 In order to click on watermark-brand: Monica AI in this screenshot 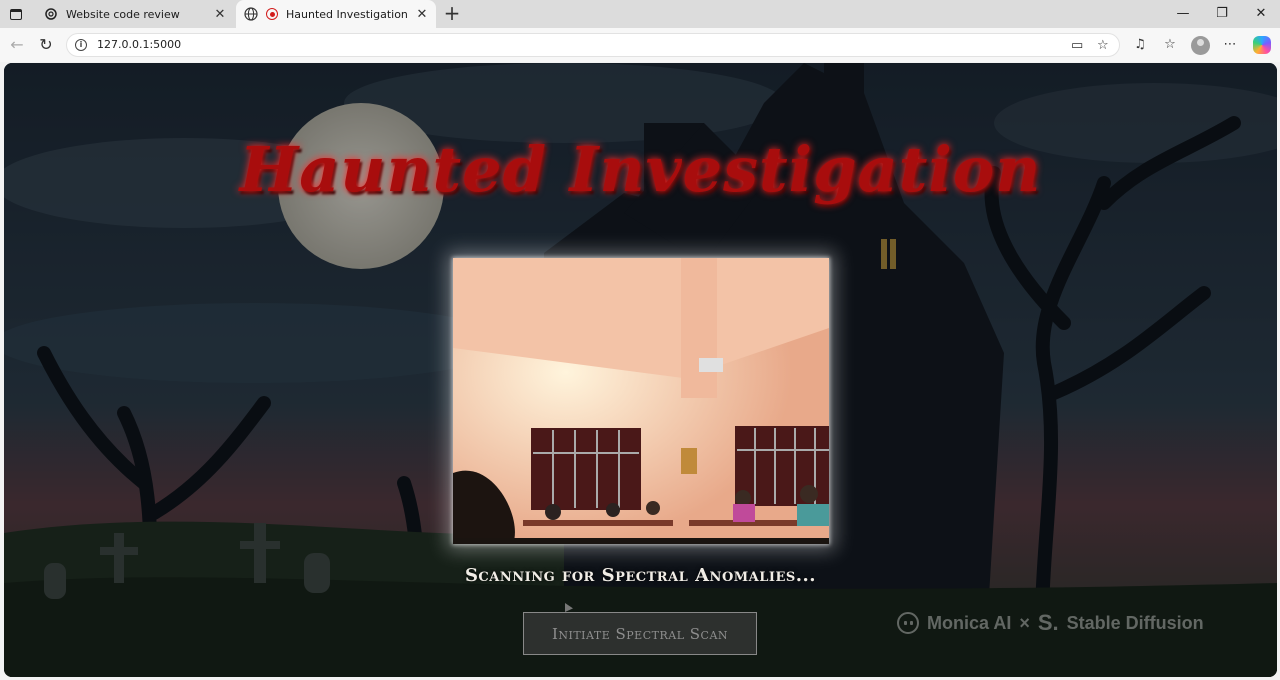, I will do `click(969, 622)`.